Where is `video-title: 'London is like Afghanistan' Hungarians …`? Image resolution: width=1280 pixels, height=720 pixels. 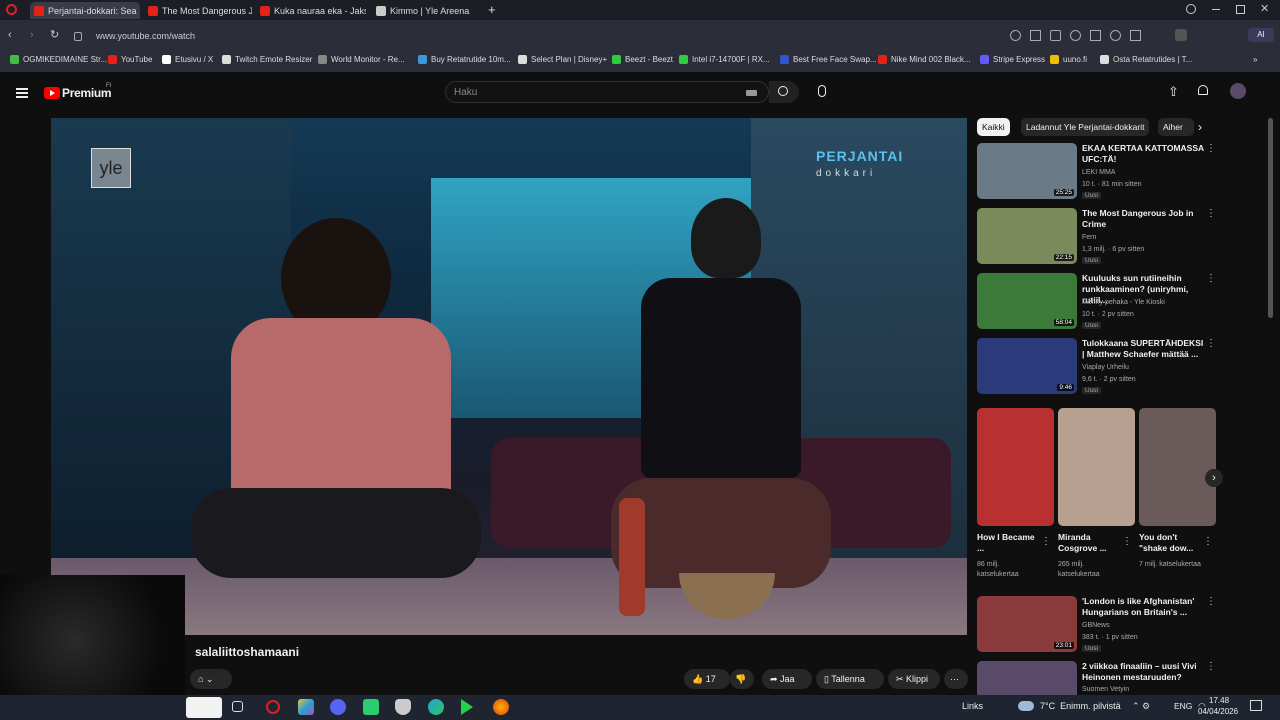
video-title: 'London is like Afghanistan' Hungarians … is located at coordinates (1144, 607).